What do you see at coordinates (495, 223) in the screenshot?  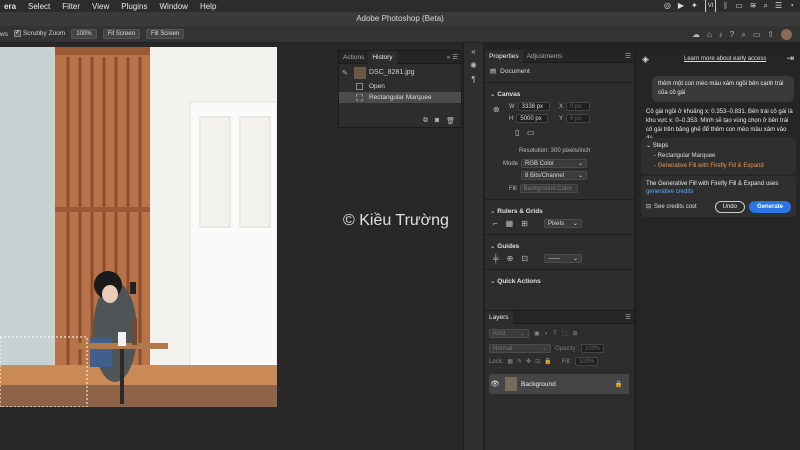 I see `ruler-icon: ⌐` at bounding box center [495, 223].